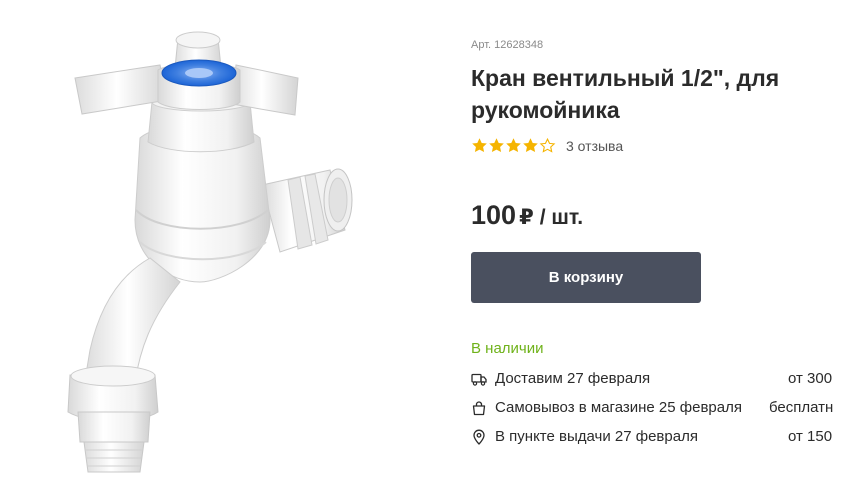  Describe the element at coordinates (586, 277) in the screenshot. I see `add-to-cart-button: В корзину` at that location.